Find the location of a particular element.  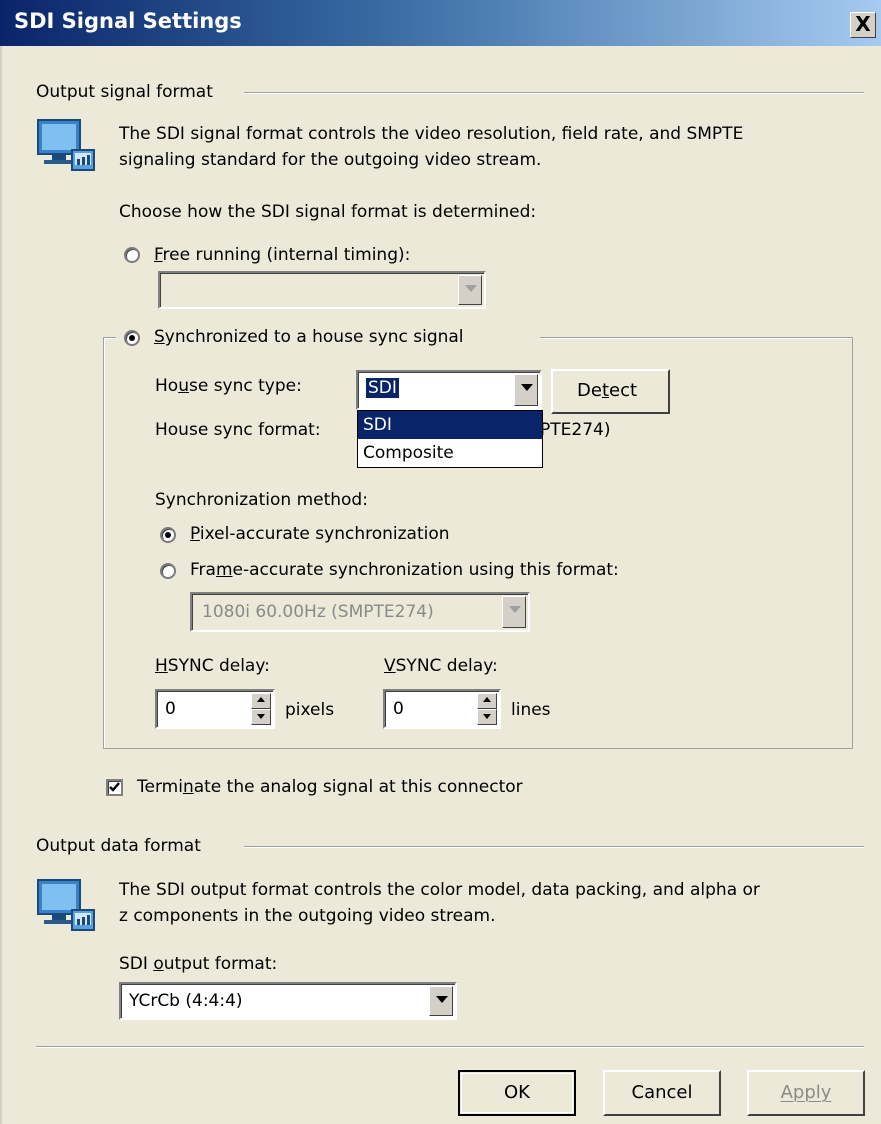

window-title: SDI Signal Settings is located at coordinates (128, 21).